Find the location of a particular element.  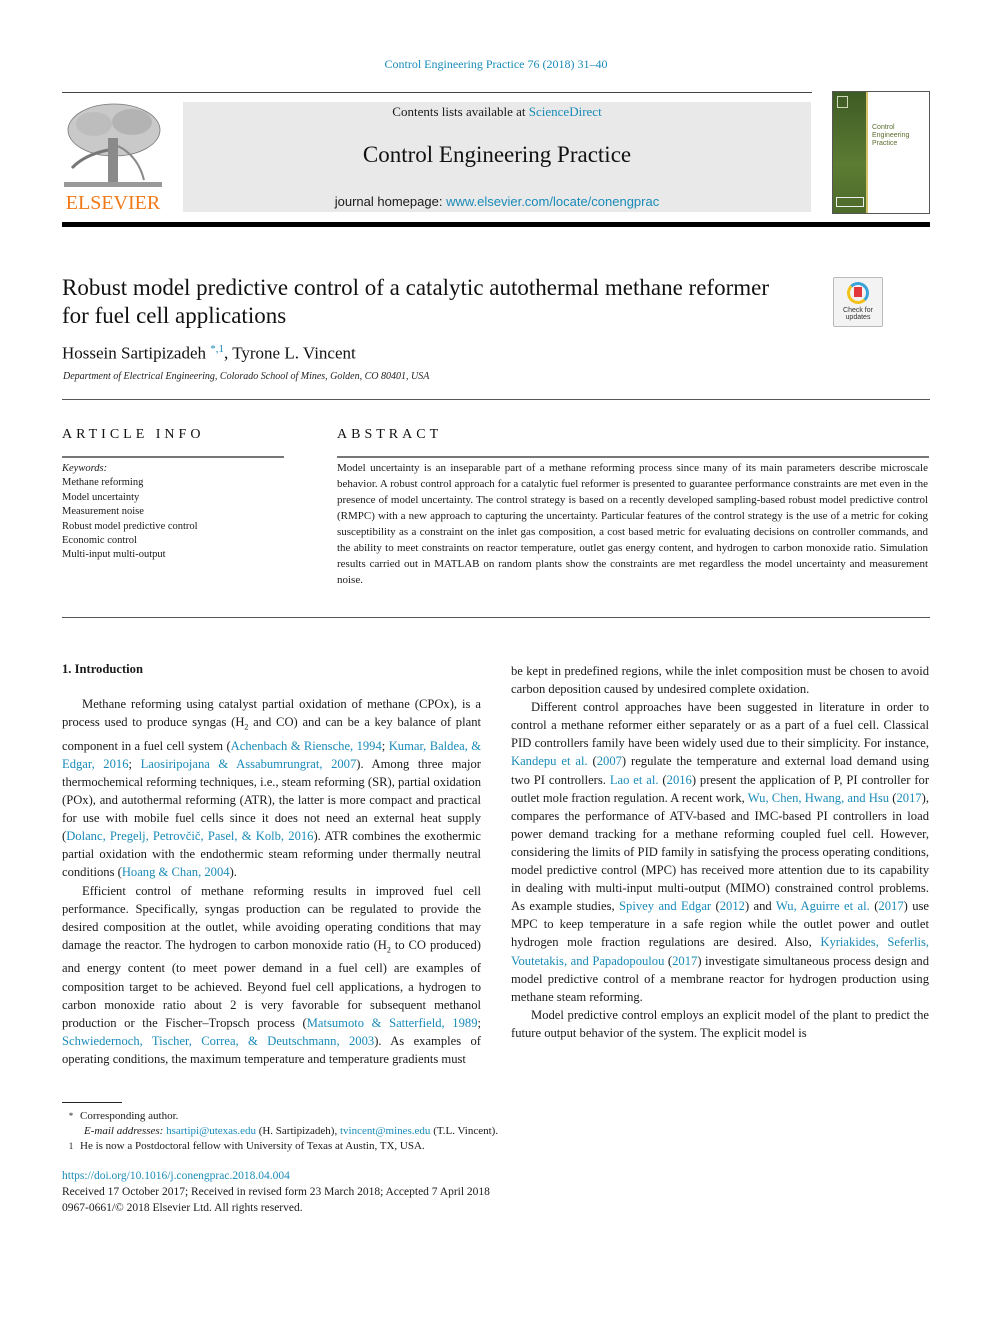

ifac-logo-icon is located at coordinates (850, 202).